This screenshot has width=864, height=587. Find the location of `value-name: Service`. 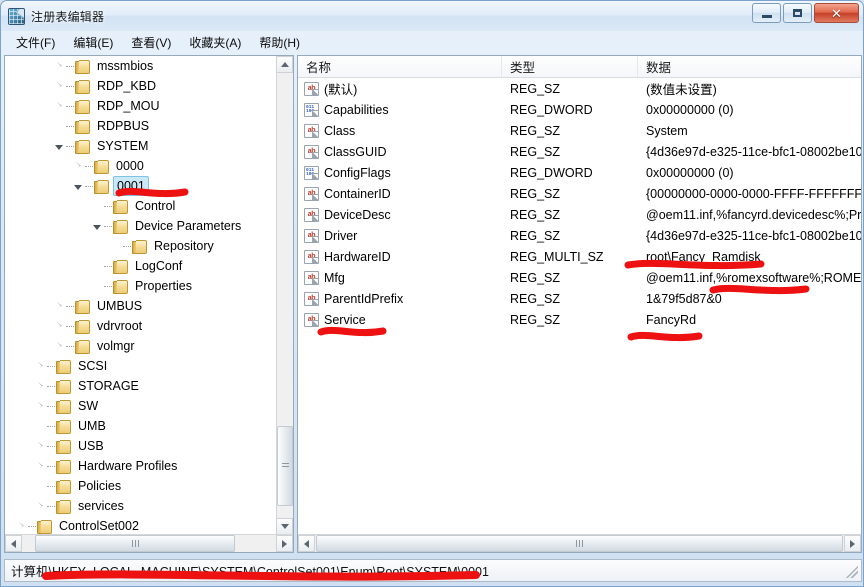

value-name: Service is located at coordinates (345, 319).